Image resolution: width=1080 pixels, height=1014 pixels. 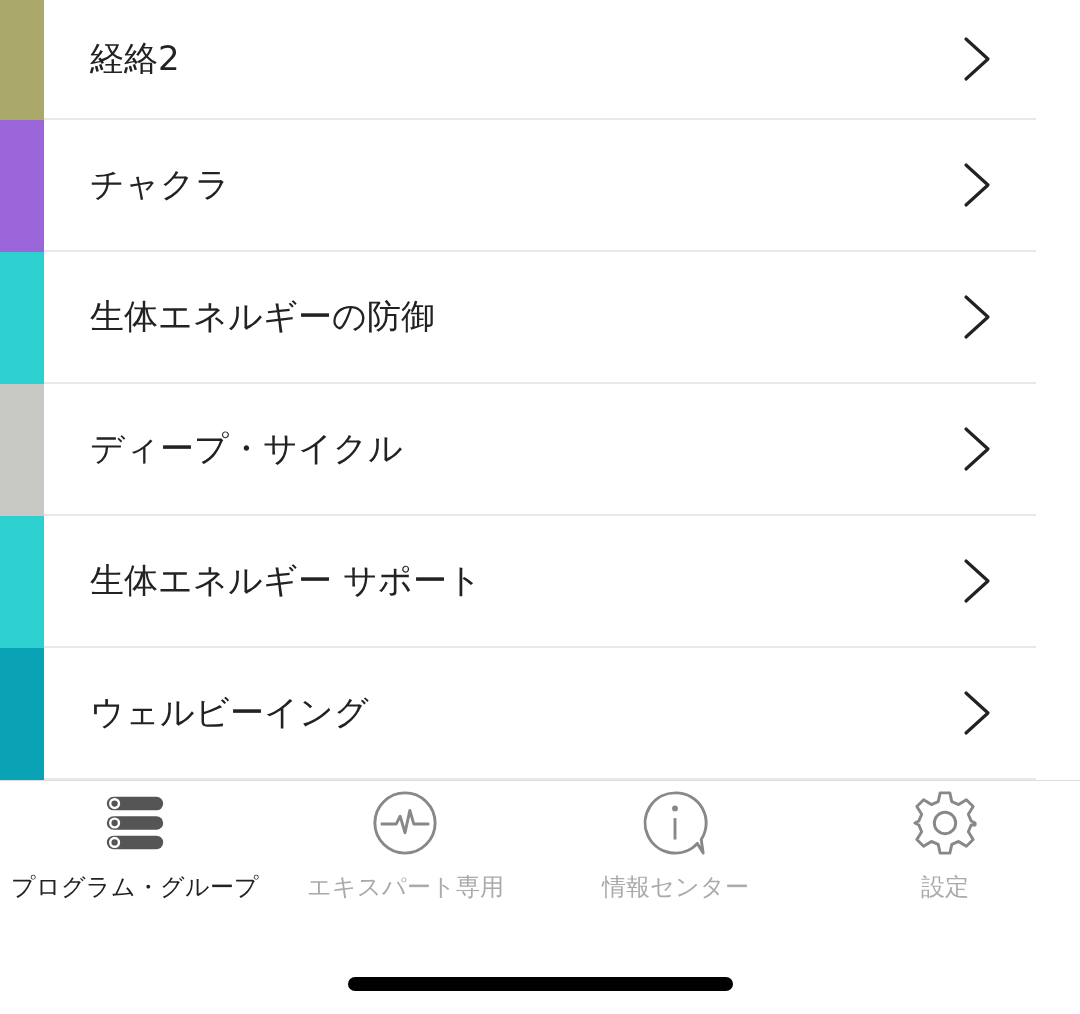 I want to click on group-row: ウェルビーイング, so click(x=540, y=714).